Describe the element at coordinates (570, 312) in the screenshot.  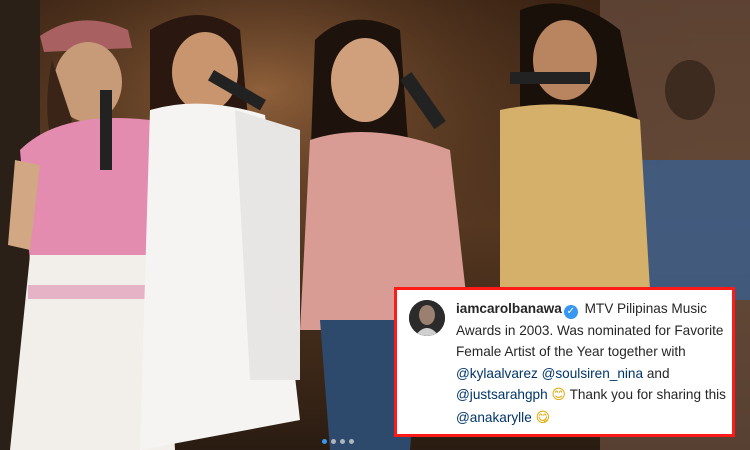
I see `verified-badge-icon: ✓` at that location.